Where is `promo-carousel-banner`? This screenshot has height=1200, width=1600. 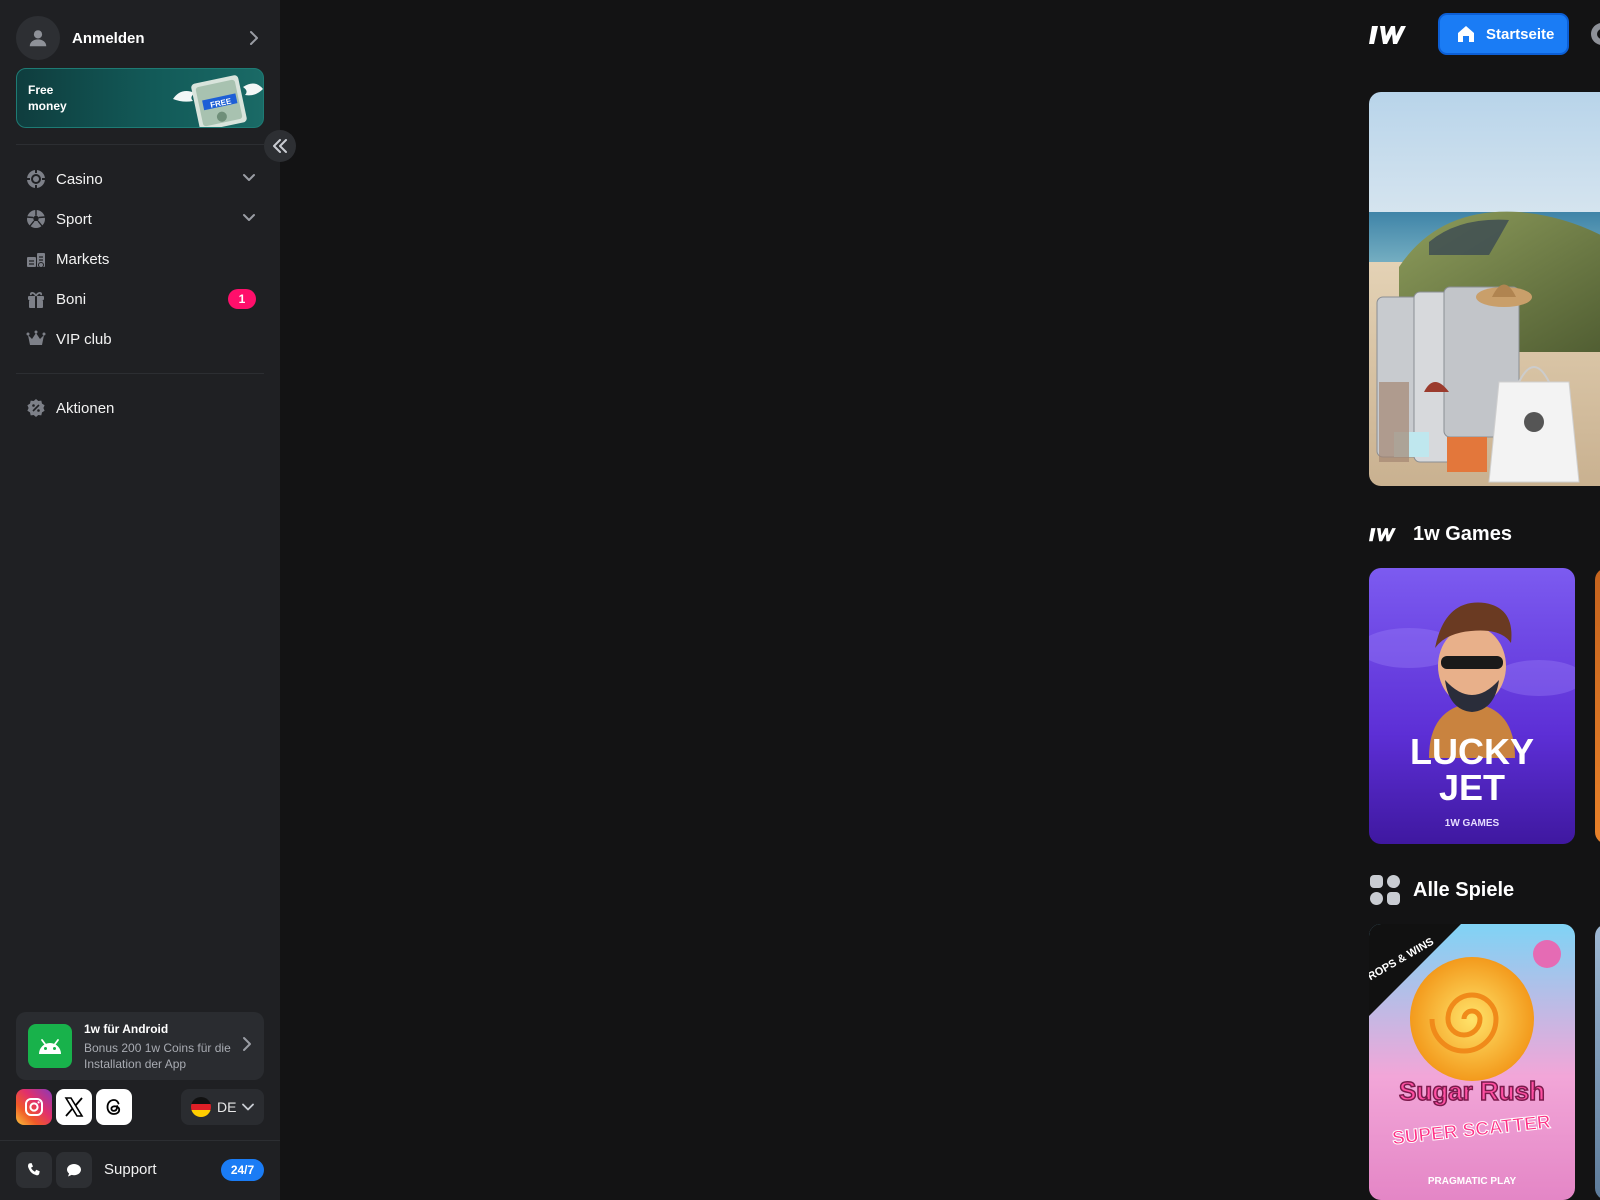 promo-carousel-banner is located at coordinates (1484, 289).